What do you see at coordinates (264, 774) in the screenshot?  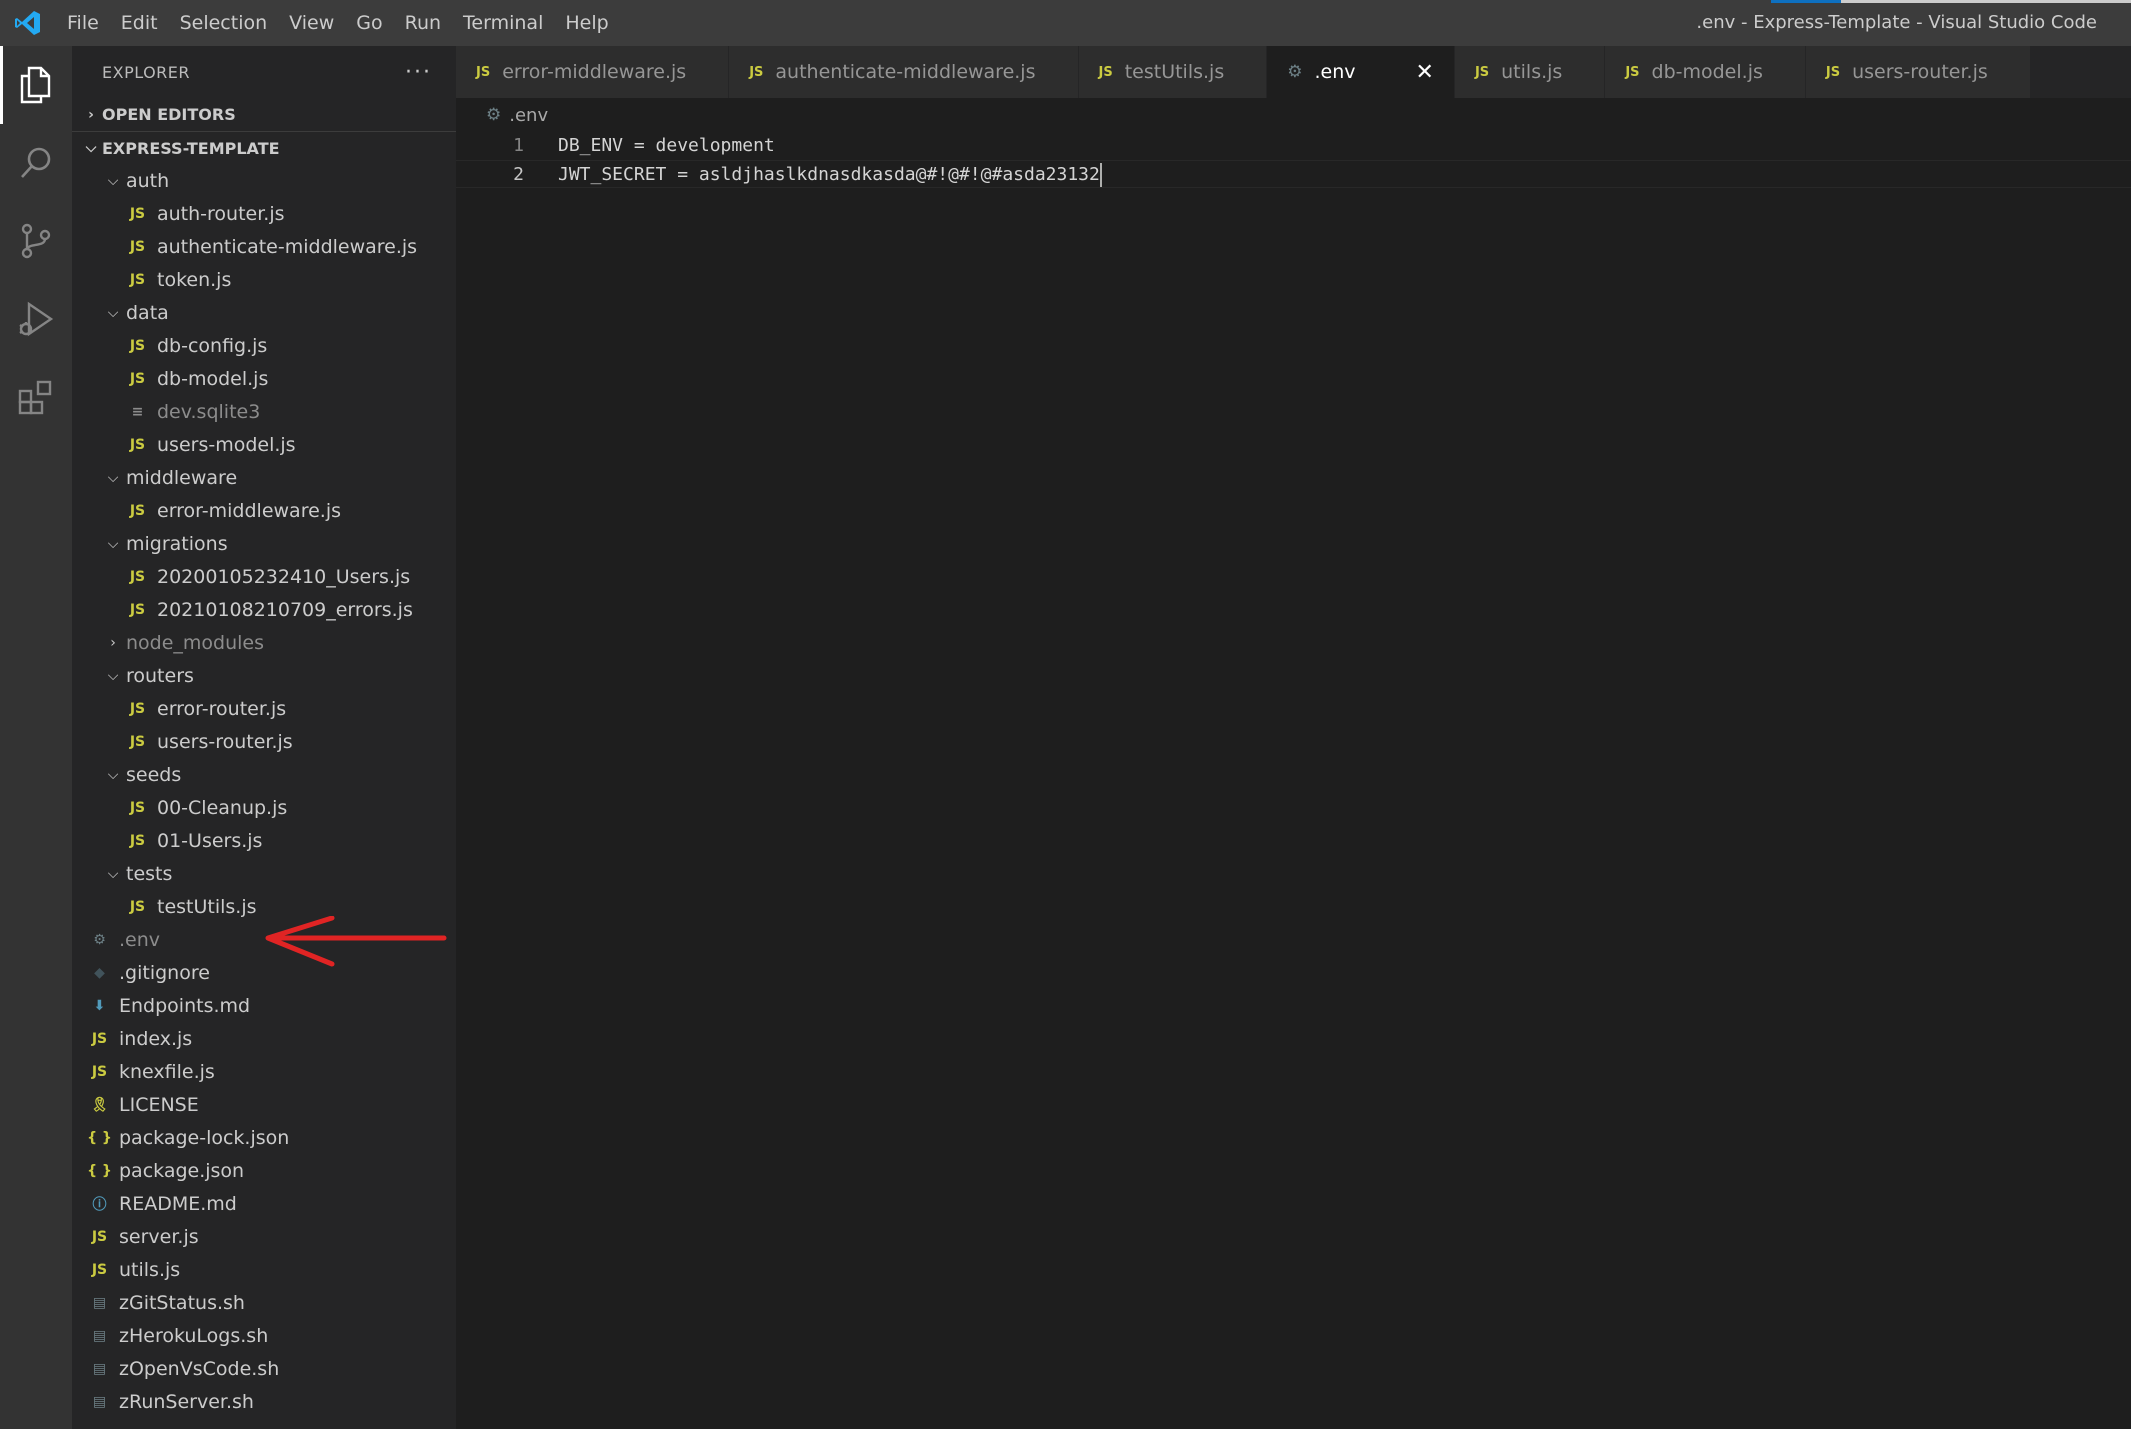 I see `folder-seeds: ⌵ seeds` at bounding box center [264, 774].